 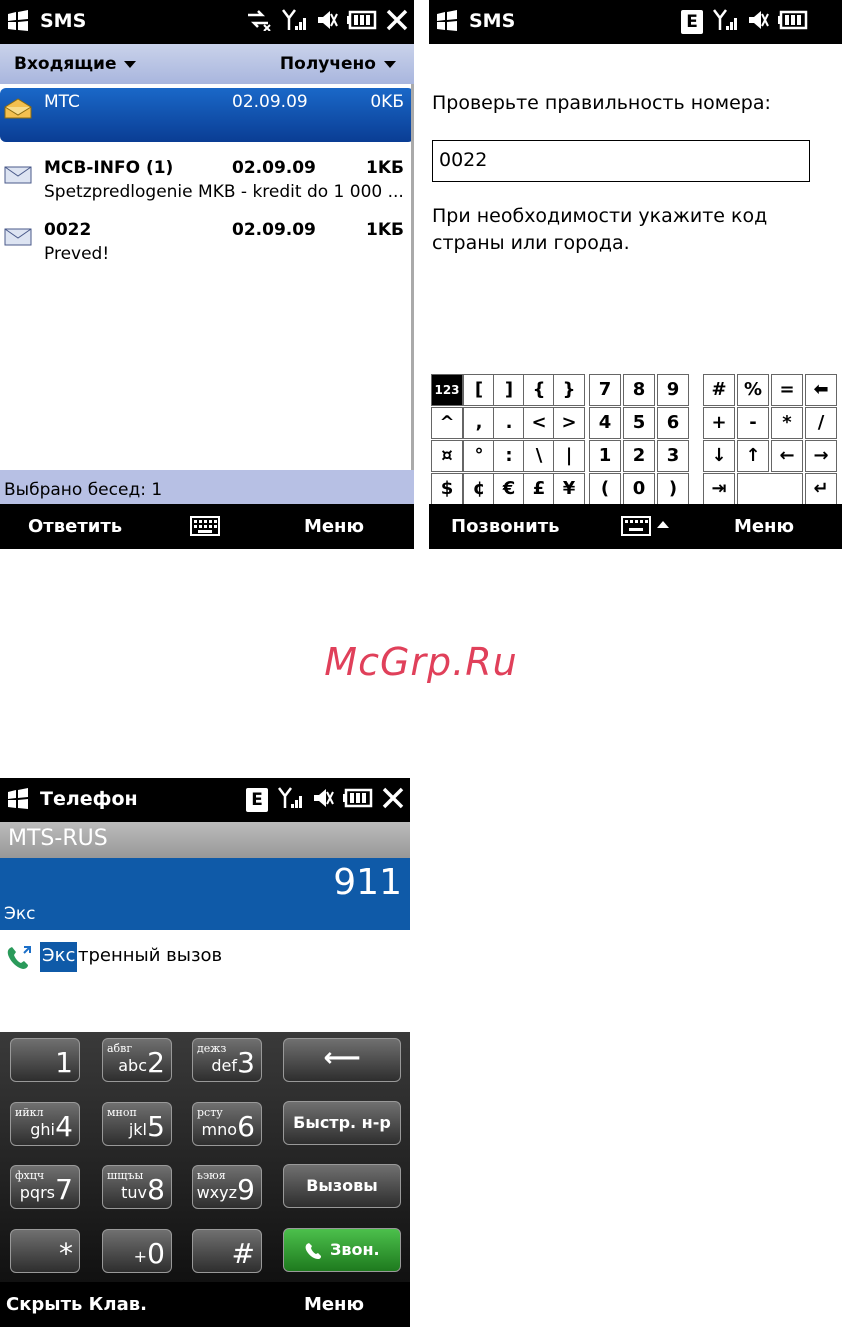 What do you see at coordinates (605, 489) in the screenshot?
I see `keyboard-key: (` at bounding box center [605, 489].